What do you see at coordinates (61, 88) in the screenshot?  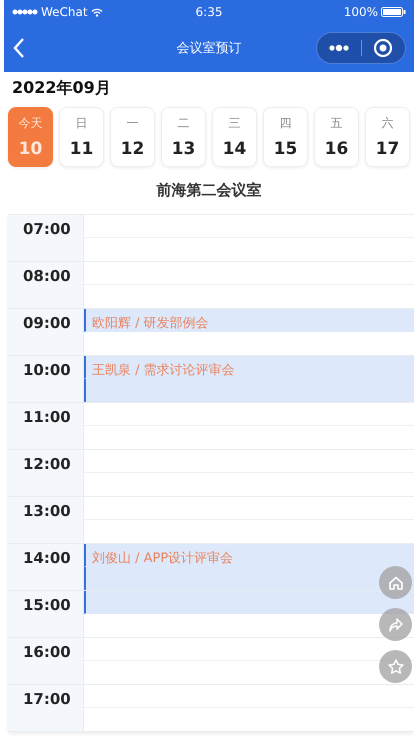 I see `month-title: 2022年09月` at bounding box center [61, 88].